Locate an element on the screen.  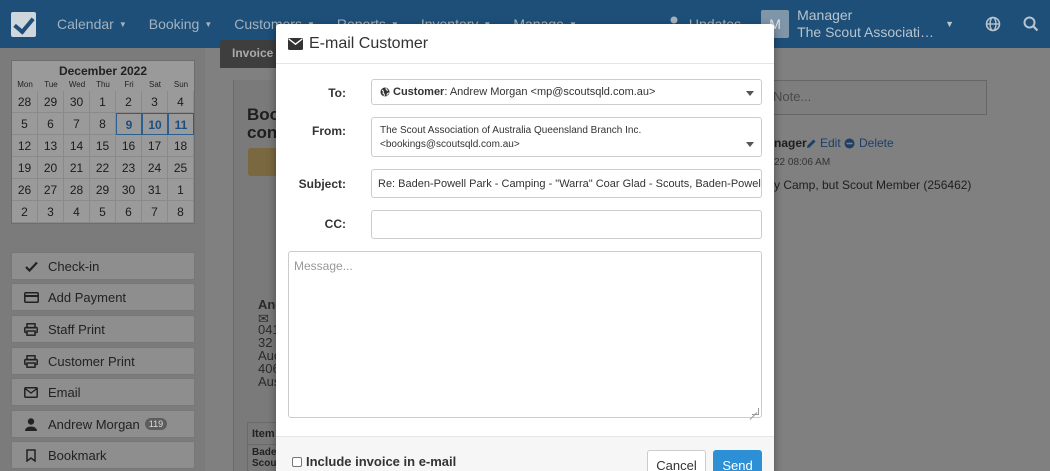
sidebar-button-label: Andrew Morgan is located at coordinates (94, 424).